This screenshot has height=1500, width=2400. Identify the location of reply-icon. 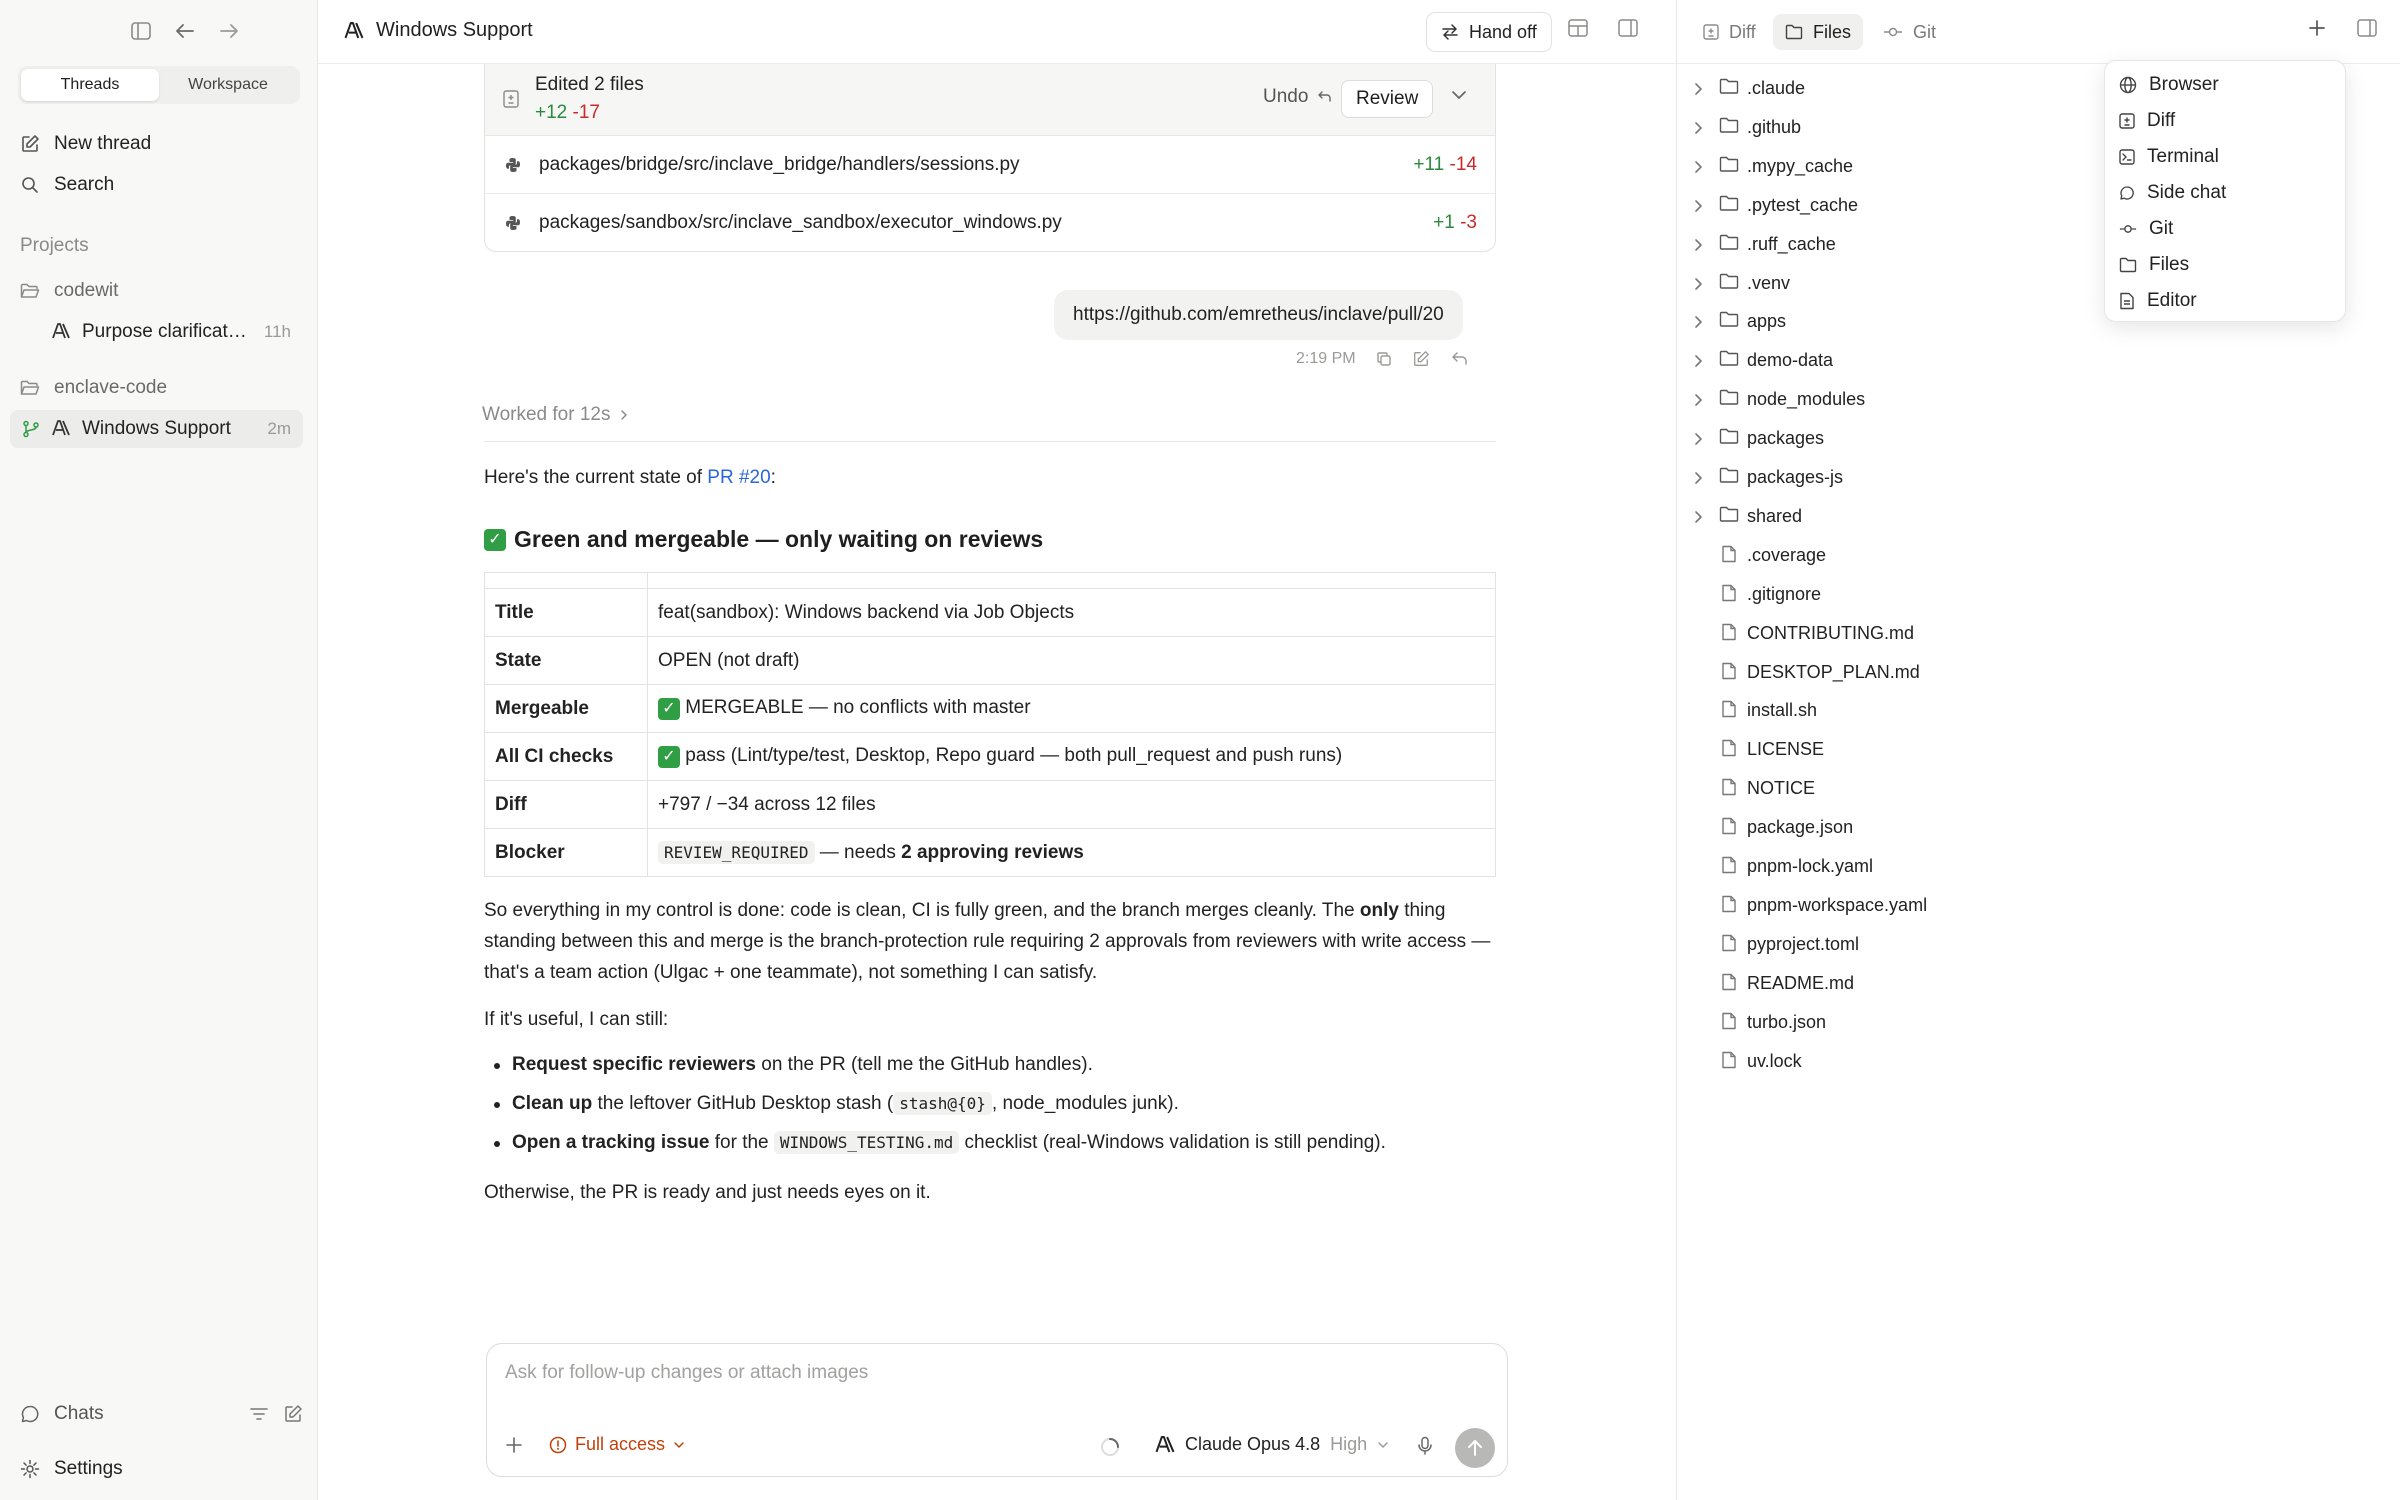
(1459, 359).